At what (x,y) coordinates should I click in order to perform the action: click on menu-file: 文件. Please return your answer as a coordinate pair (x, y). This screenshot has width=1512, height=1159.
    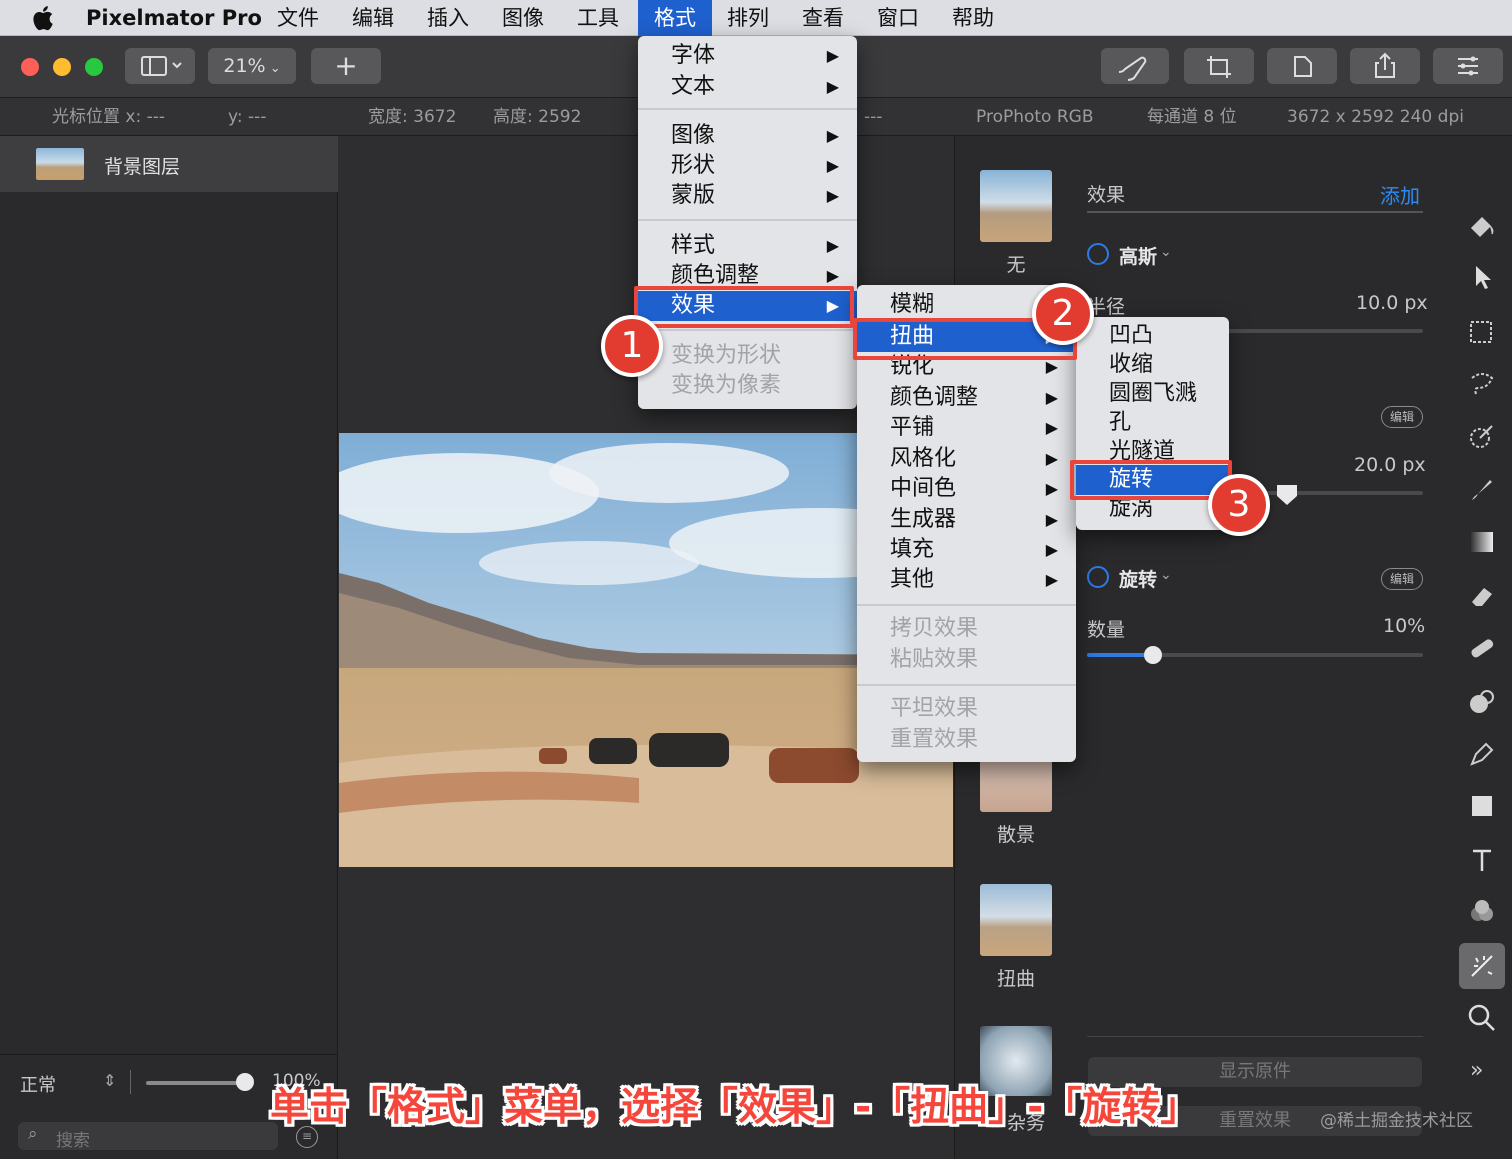
    Looking at the image, I should click on (298, 18).